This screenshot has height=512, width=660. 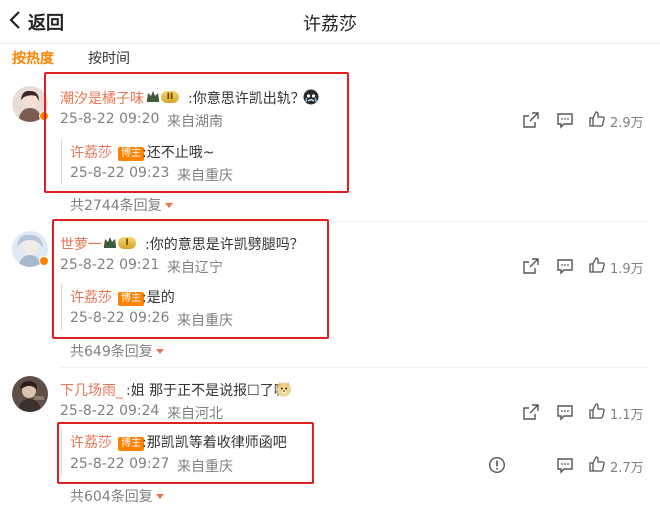 What do you see at coordinates (158, 298) in the screenshot?
I see `reply-text: :是的` at bounding box center [158, 298].